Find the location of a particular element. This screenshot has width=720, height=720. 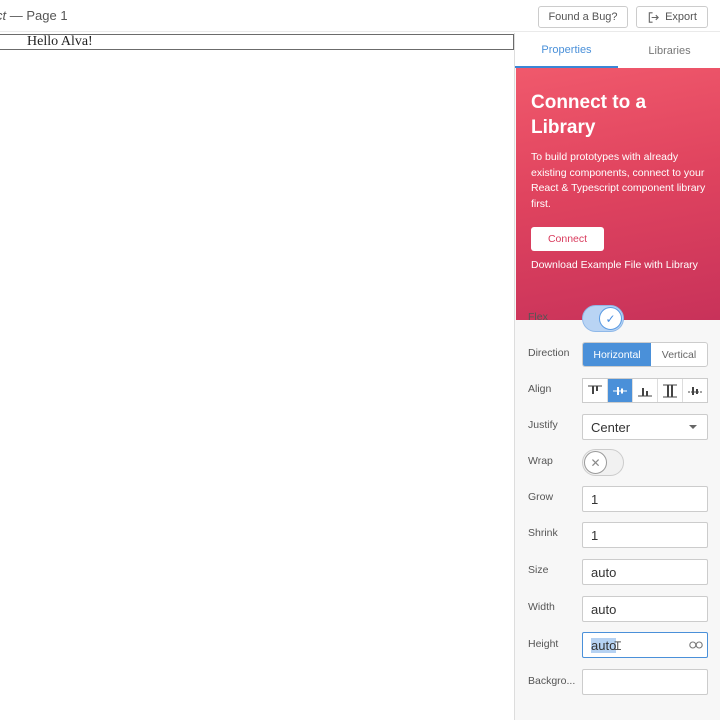

align-stretch-icon is located at coordinates (670, 390).